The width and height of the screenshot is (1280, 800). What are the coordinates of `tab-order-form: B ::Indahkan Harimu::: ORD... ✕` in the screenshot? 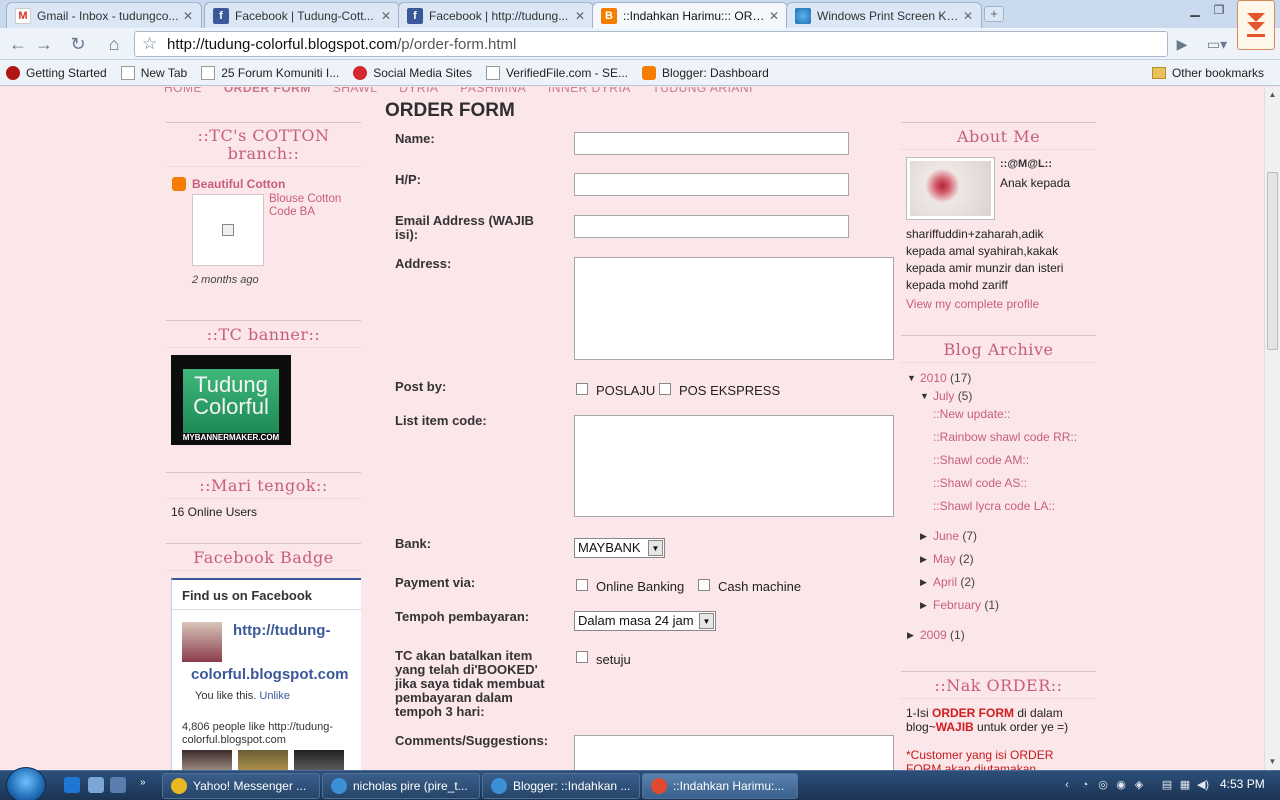 It's located at (690, 15).